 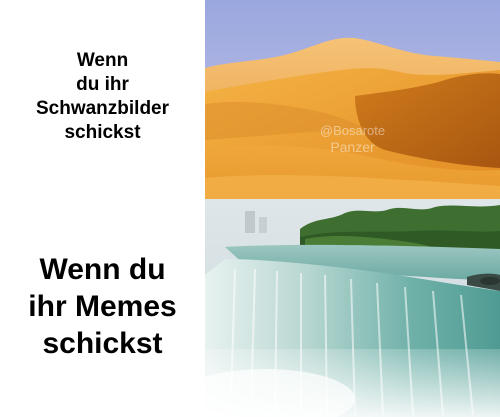 I want to click on caption-top: Wenn du ihr Schwanzbilder schickst, so click(x=102, y=96).